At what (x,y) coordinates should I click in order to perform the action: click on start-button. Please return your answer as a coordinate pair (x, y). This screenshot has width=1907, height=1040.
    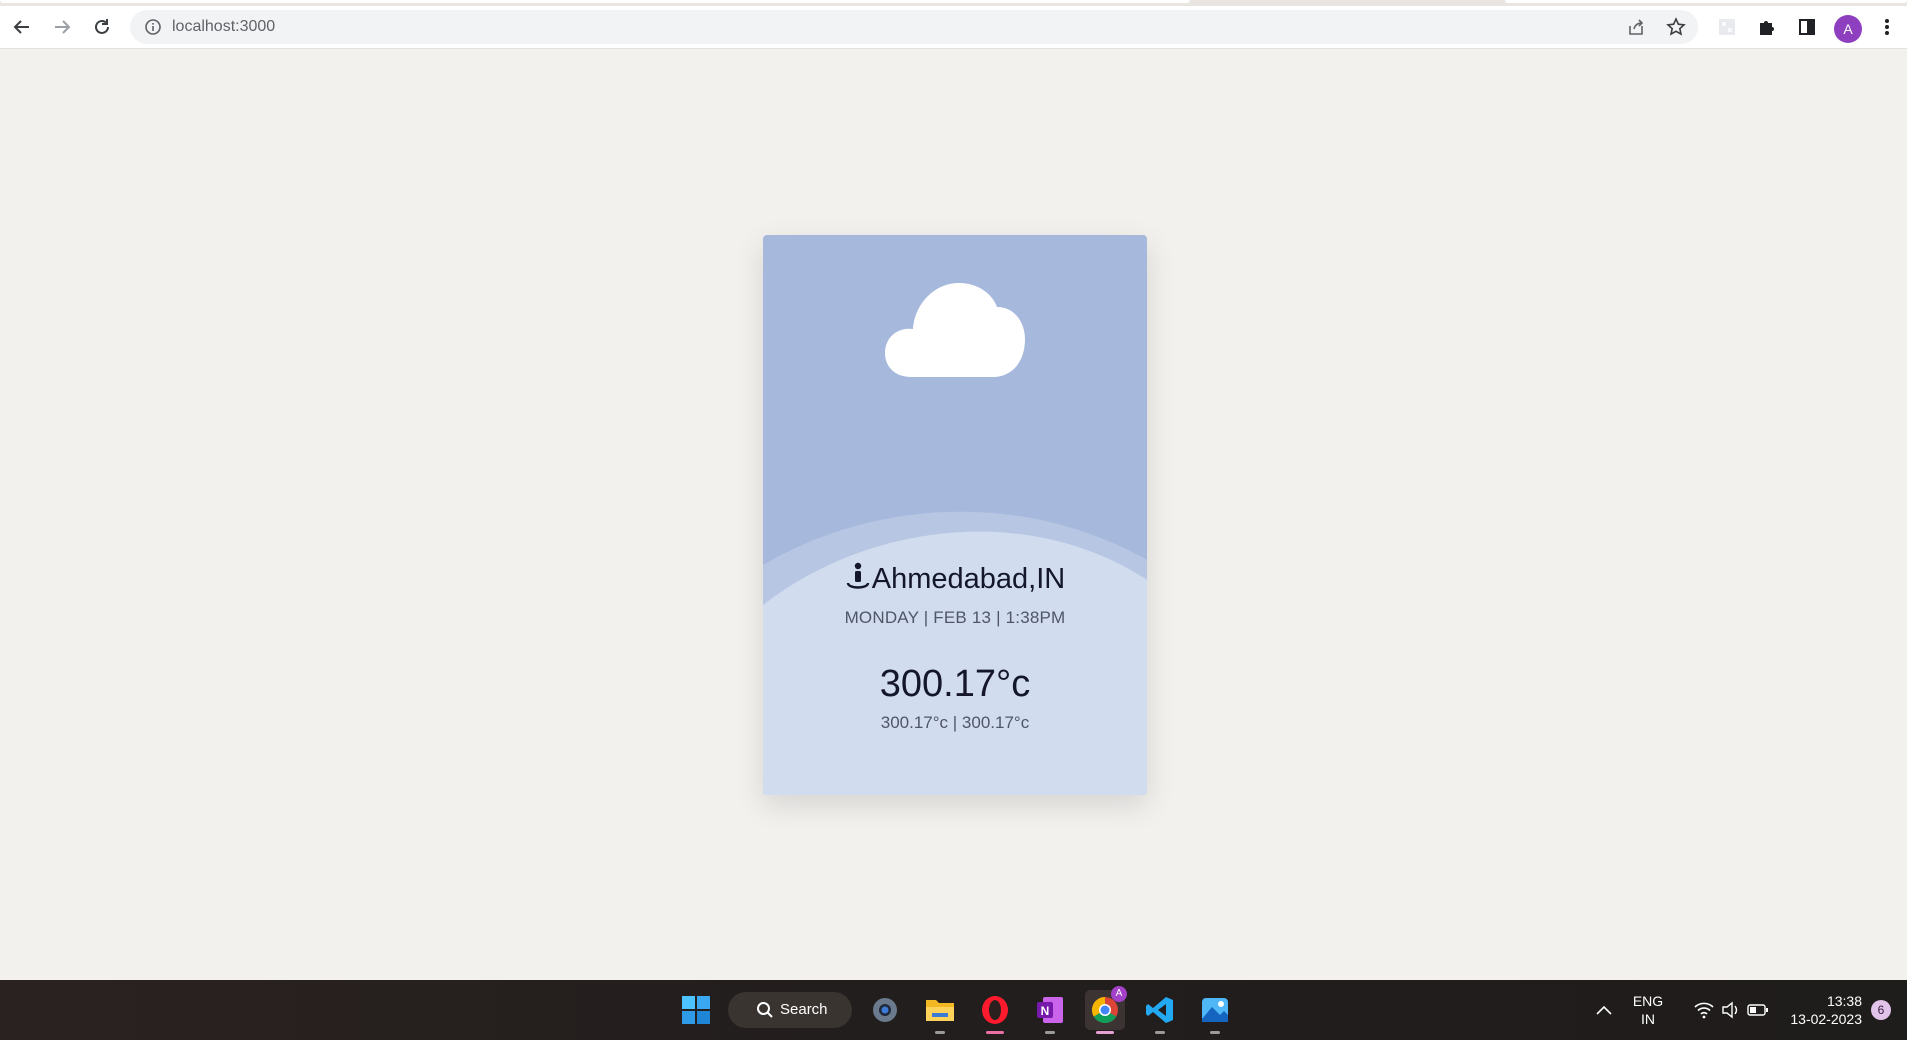
    Looking at the image, I should click on (696, 1010).